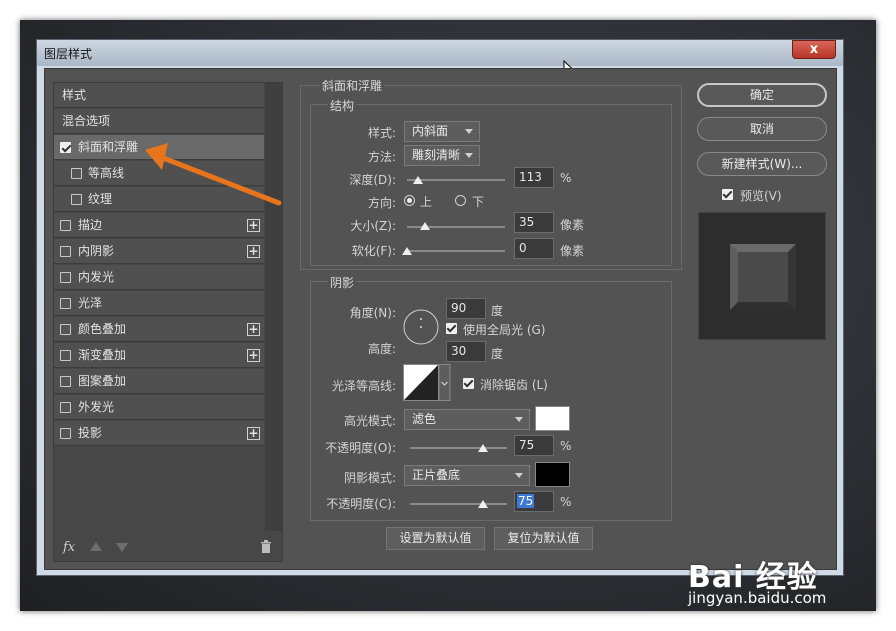 The width and height of the screenshot is (896, 631). What do you see at coordinates (442, 155) in the screenshot?
I see `method-select: 雕刻清晰` at bounding box center [442, 155].